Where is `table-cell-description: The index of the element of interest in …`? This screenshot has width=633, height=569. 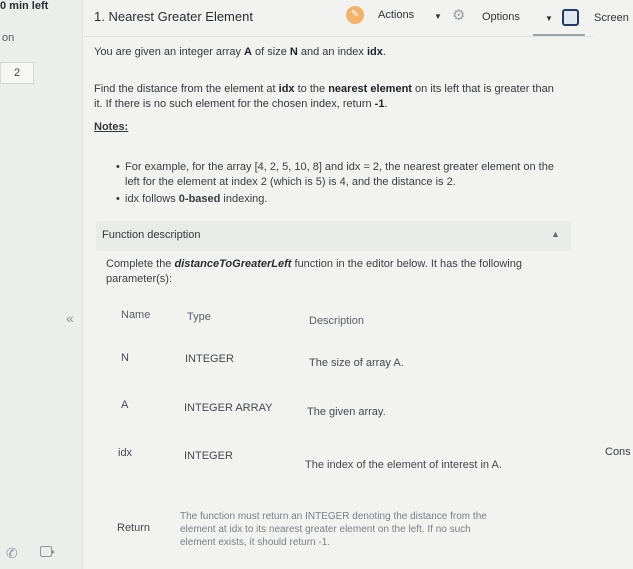 table-cell-description: The index of the element of interest in … is located at coordinates (403, 465).